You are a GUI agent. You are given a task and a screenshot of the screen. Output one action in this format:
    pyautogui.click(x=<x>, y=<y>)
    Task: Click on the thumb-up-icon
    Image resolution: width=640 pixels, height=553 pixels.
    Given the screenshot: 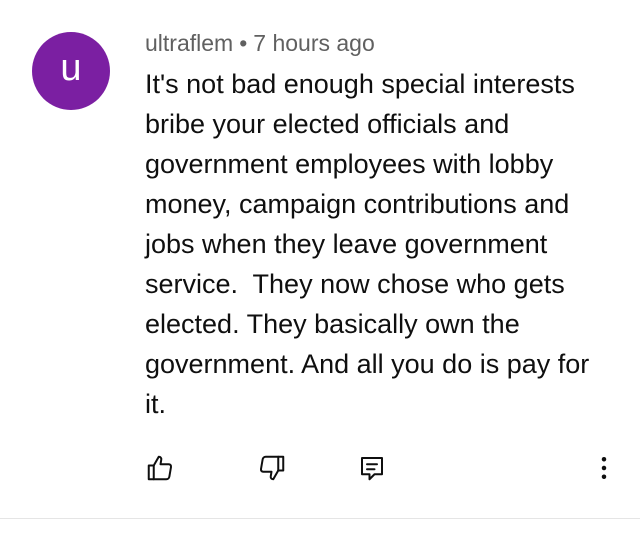 What is the action you would take?
    pyautogui.click(x=160, y=468)
    